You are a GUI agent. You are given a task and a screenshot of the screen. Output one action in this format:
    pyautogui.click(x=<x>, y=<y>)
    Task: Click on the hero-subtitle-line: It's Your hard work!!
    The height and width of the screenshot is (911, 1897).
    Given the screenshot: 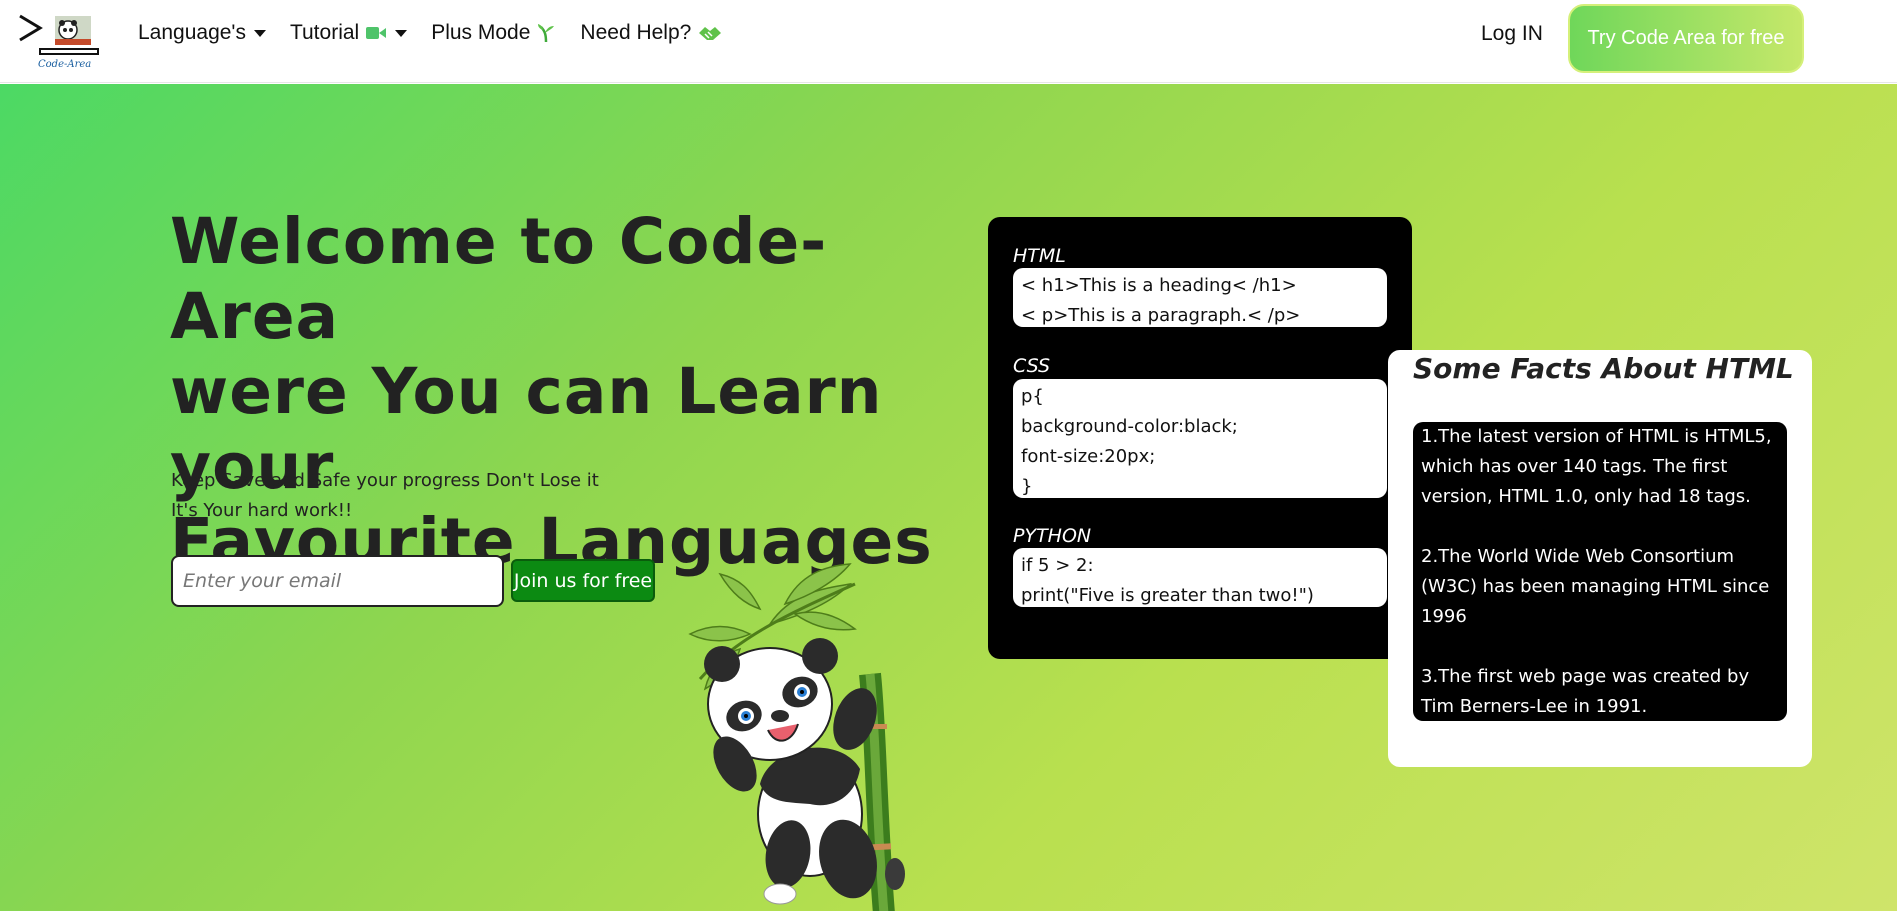 What is the action you would take?
    pyautogui.click(x=262, y=510)
    